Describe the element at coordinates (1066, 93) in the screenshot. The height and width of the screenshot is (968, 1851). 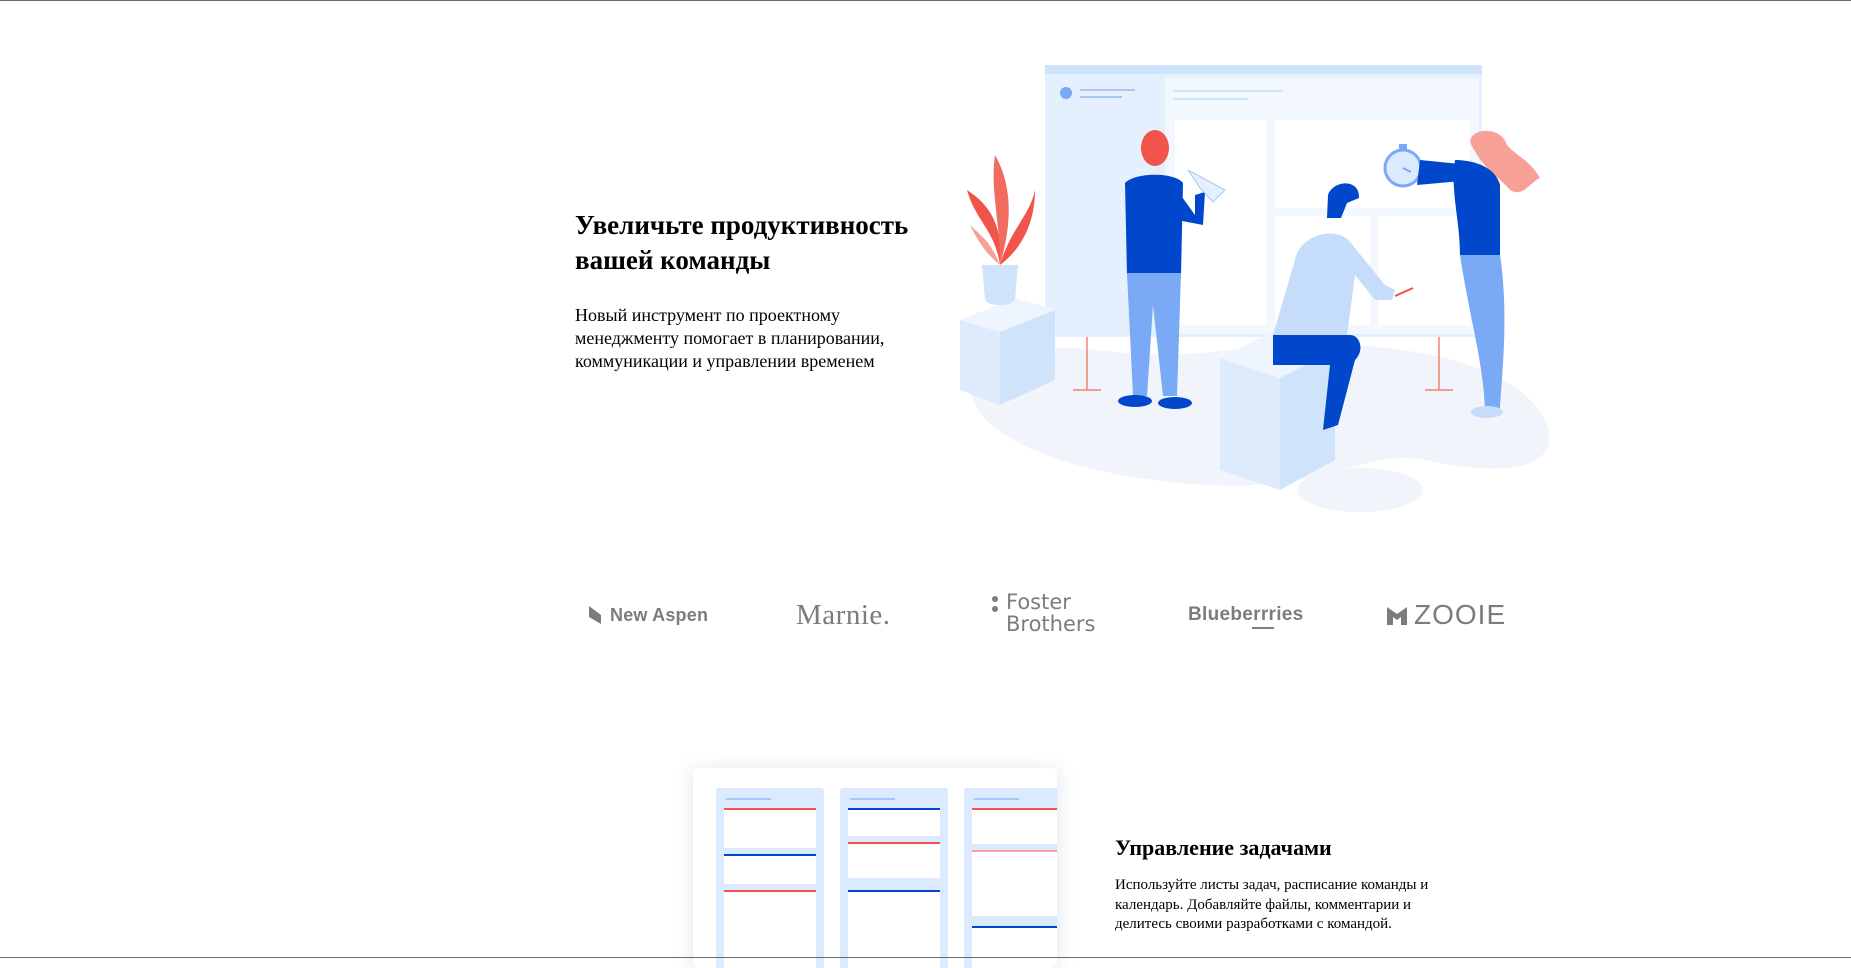
I see `board-avatar` at that location.